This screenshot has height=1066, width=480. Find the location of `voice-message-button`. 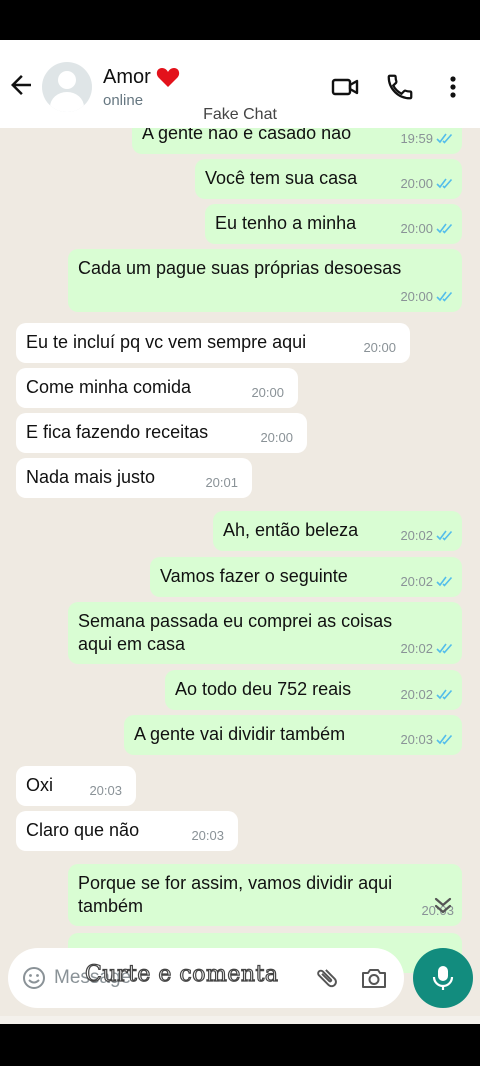

voice-message-button is located at coordinates (443, 978).